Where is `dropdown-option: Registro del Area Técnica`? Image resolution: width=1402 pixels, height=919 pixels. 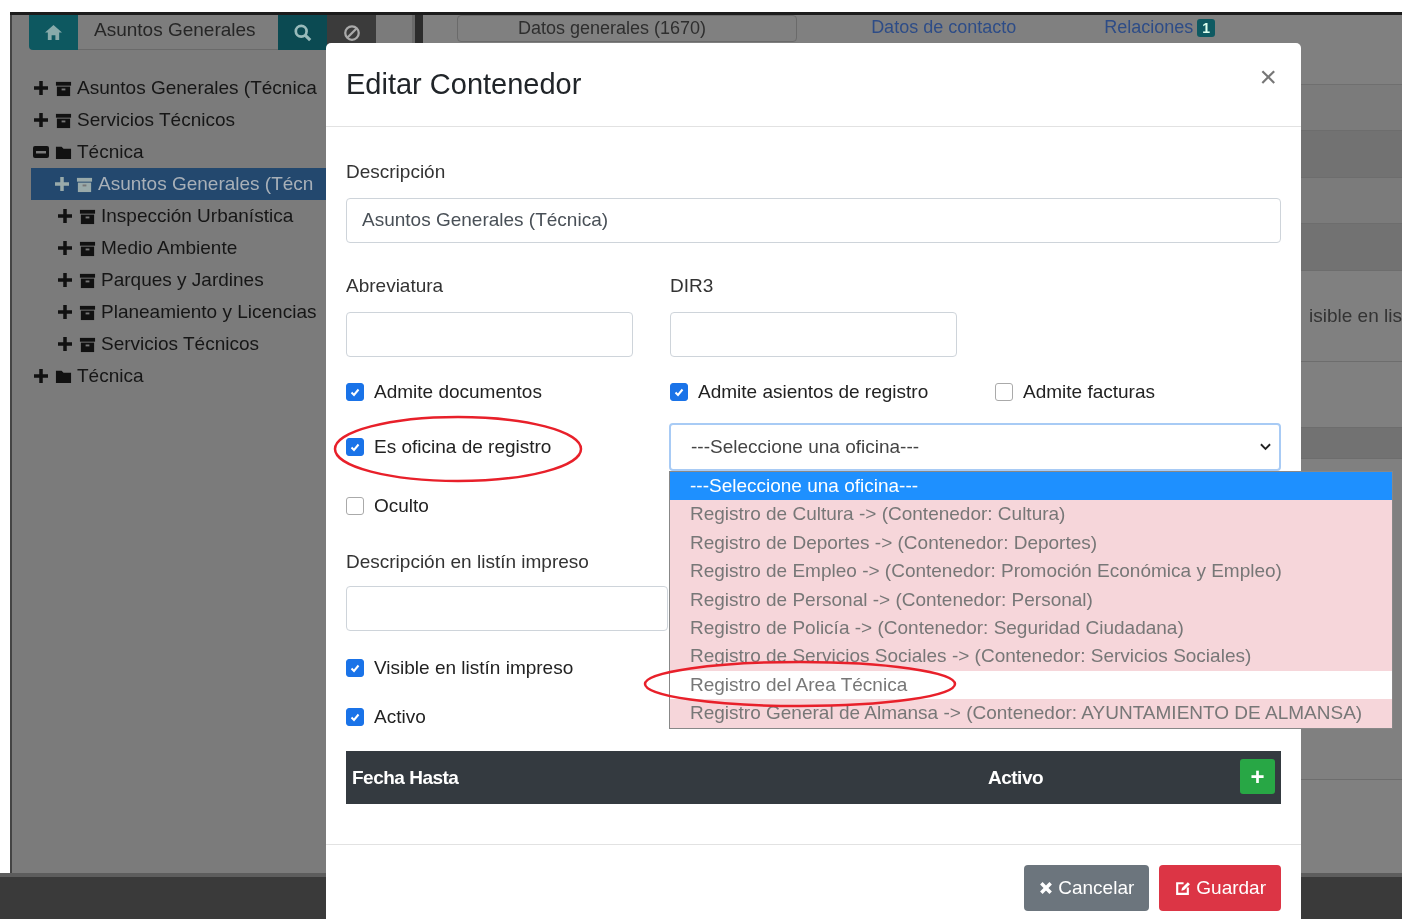 dropdown-option: Registro del Area Técnica is located at coordinates (1031, 685).